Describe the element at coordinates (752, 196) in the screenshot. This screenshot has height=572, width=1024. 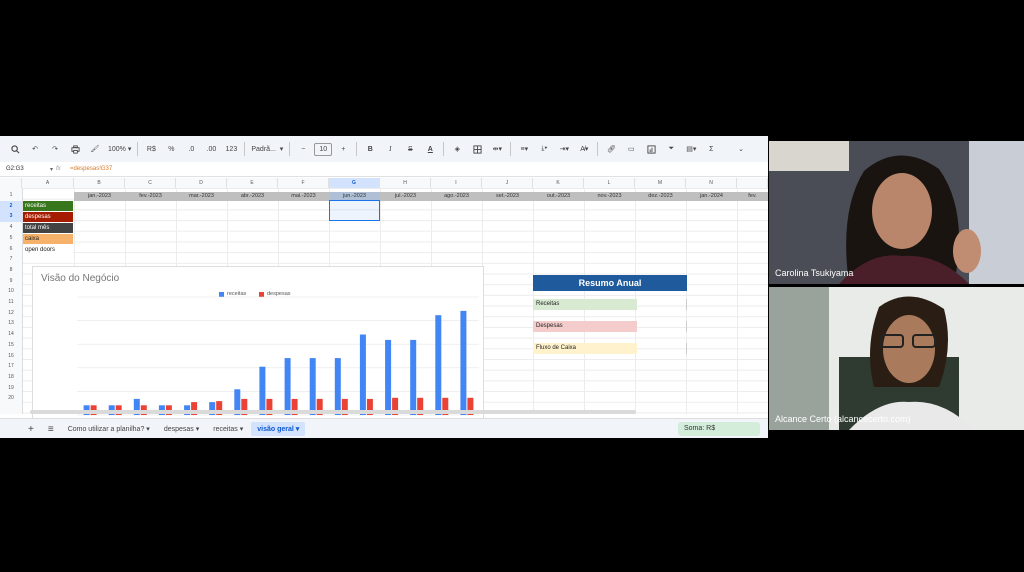
I see `cell-month-header: fev.` at that location.